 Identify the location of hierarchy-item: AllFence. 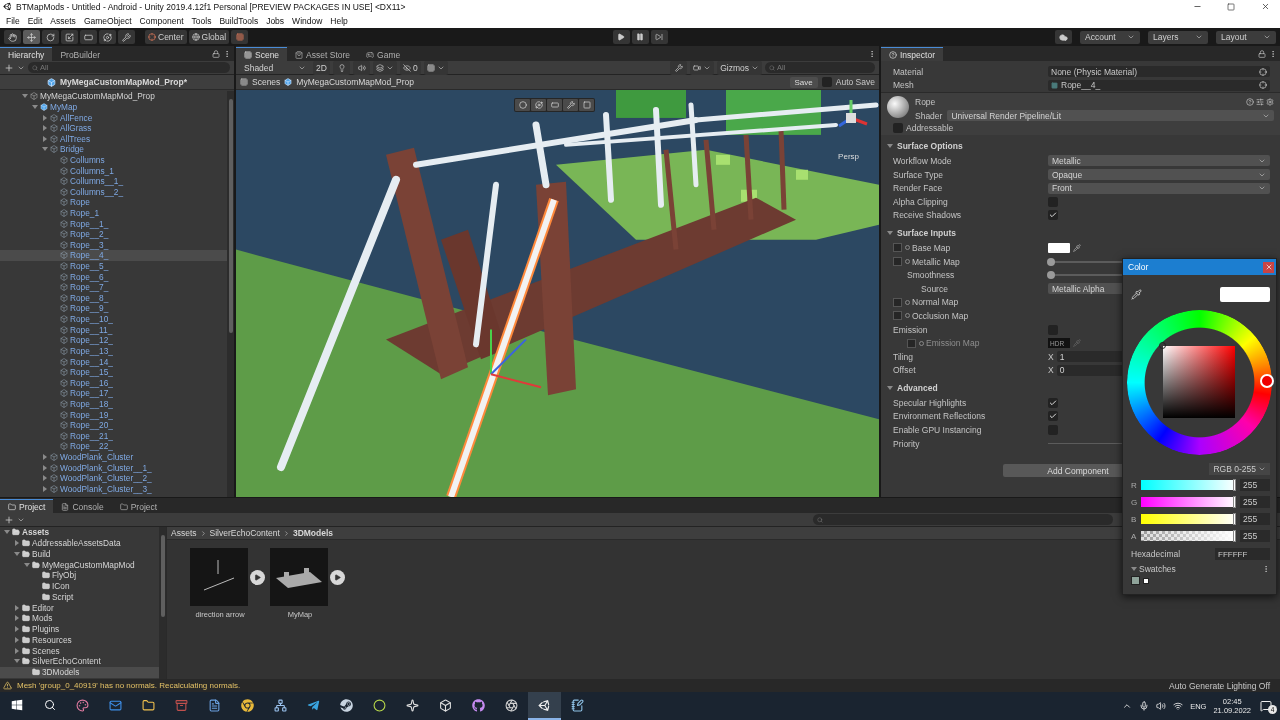
(113, 117).